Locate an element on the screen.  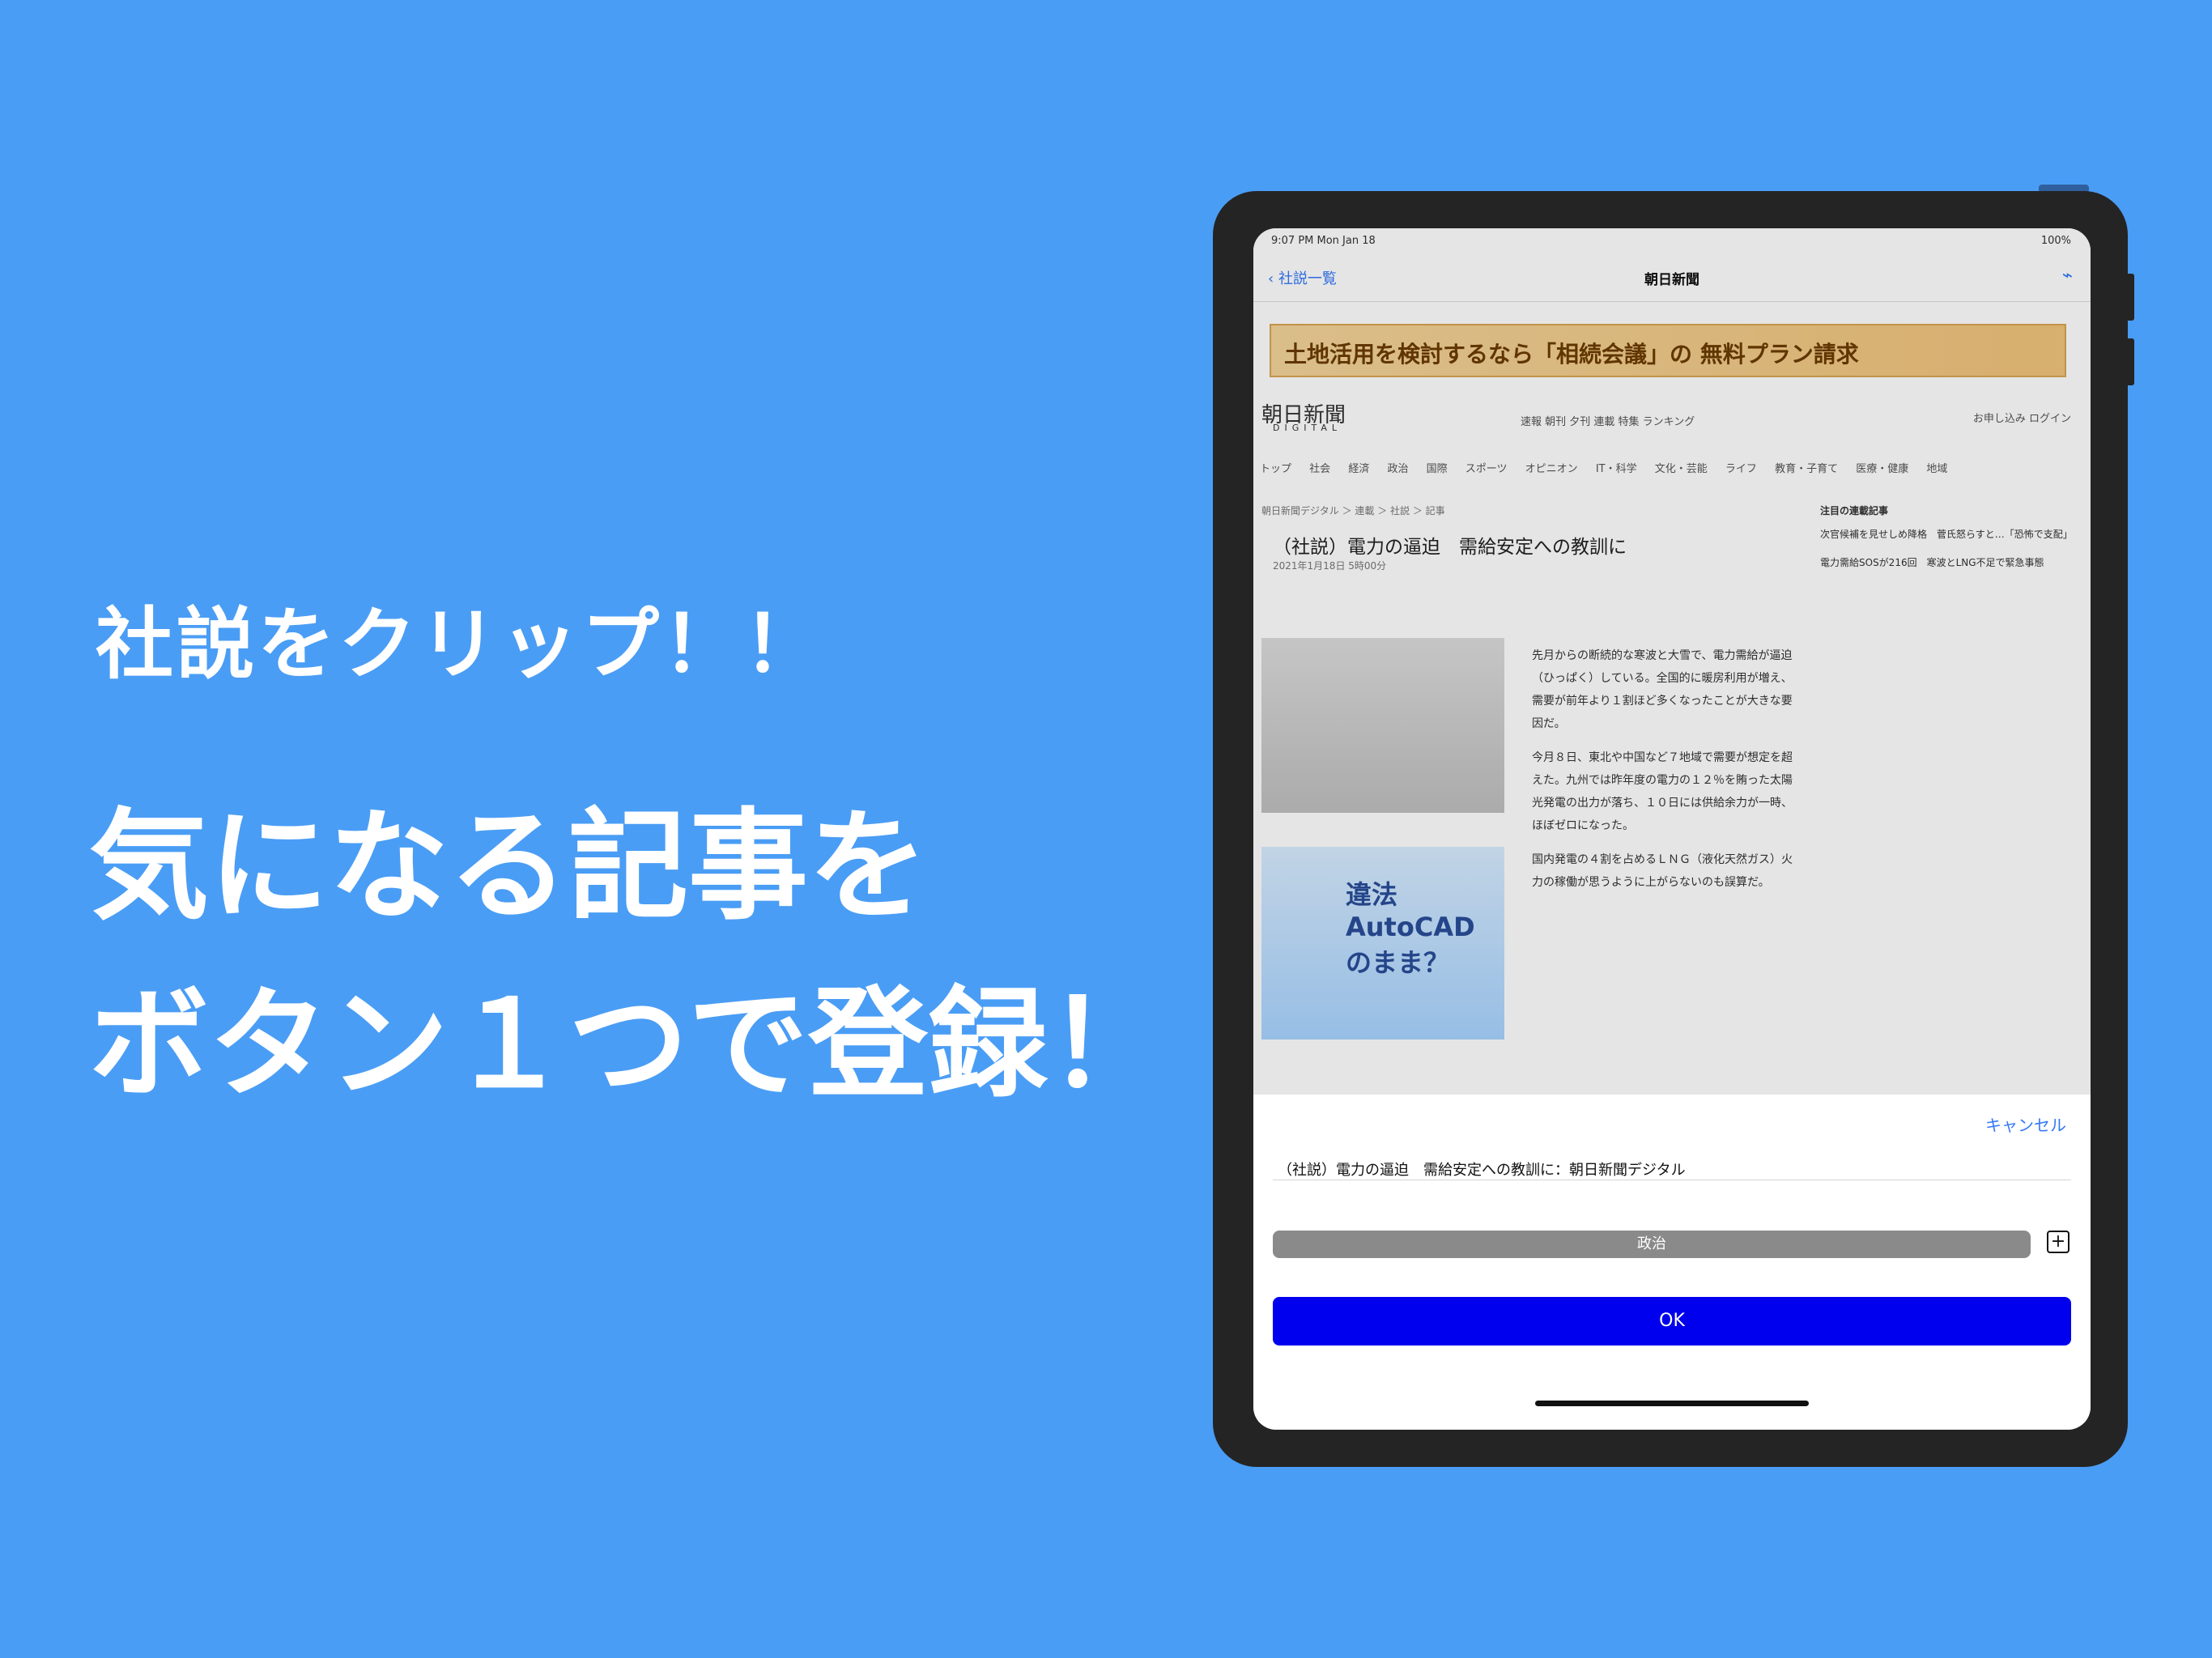
autocad-ad: 違法 AutoCAD のまま？ is located at coordinates (1382, 943).